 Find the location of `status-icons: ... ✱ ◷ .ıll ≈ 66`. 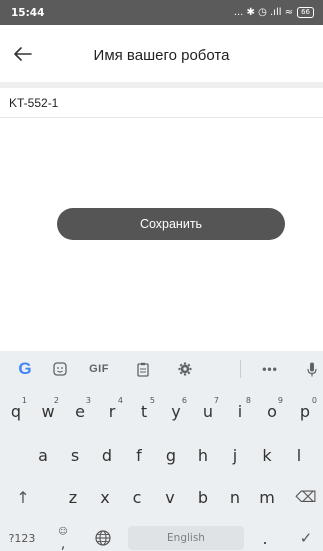

status-icons: ... ✱ ◷ .ıll ≈ 66 is located at coordinates (274, 12).